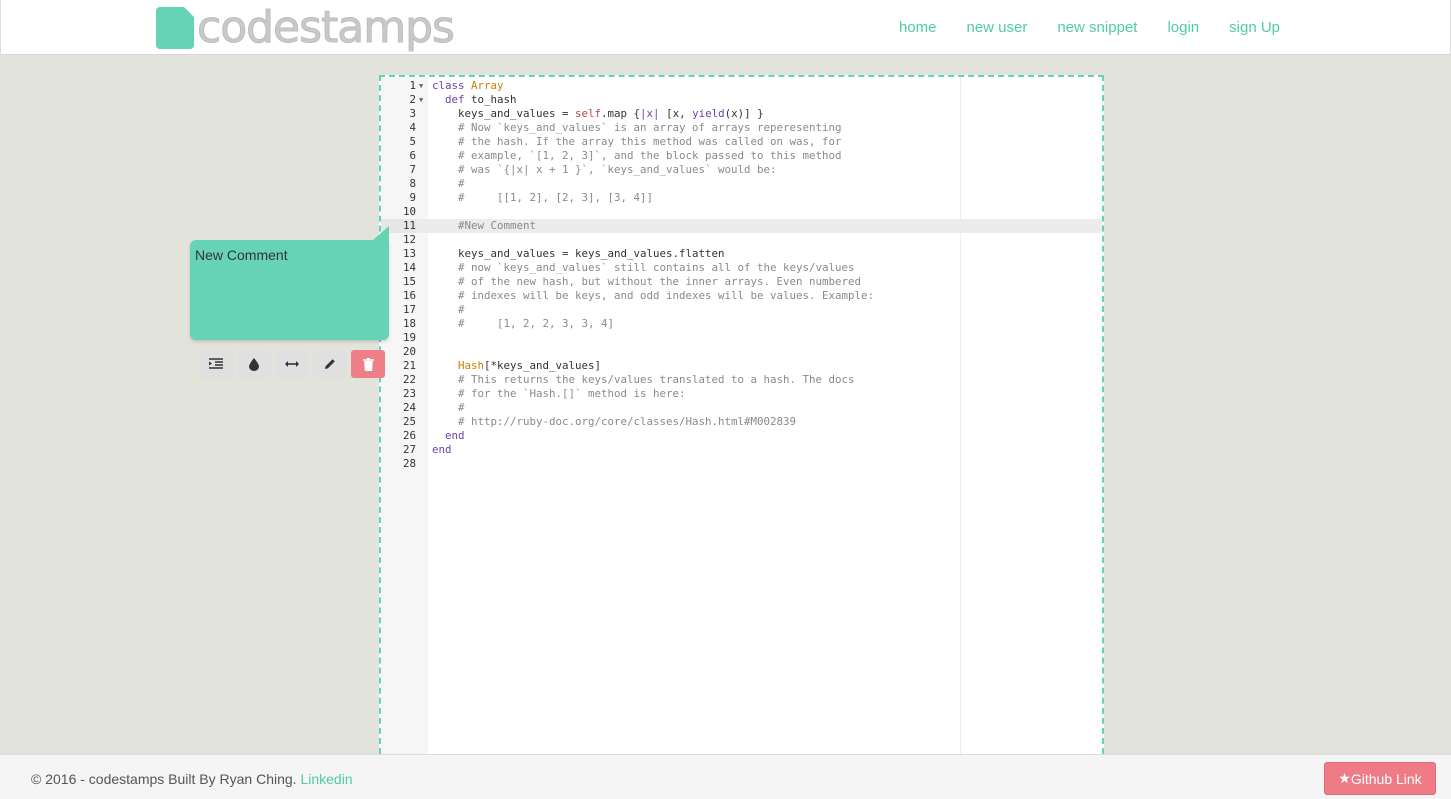 The width and height of the screenshot is (1451, 799). What do you see at coordinates (741, 450) in the screenshot?
I see `code-line: 27 end` at bounding box center [741, 450].